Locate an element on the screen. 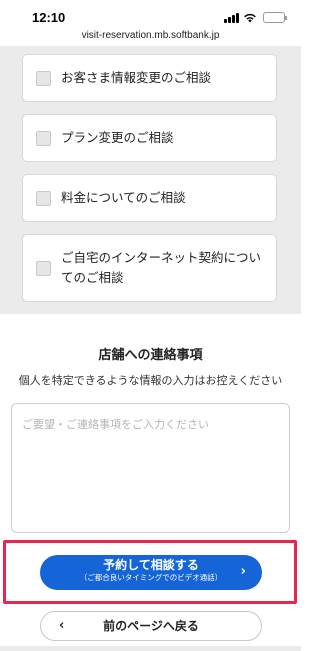  option-label-line1: ご自宅のインターネット契約につい is located at coordinates (161, 257).